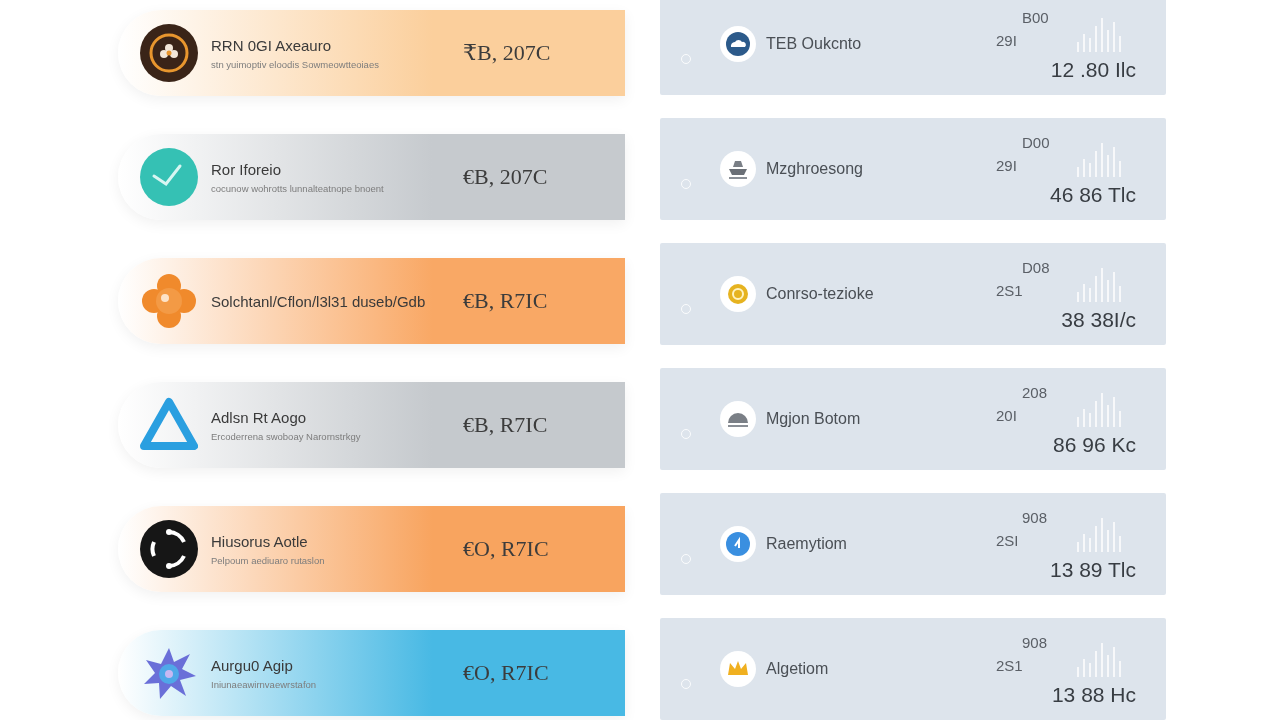 Image resolution: width=1280 pixels, height=720 pixels. What do you see at coordinates (738, 419) in the screenshot?
I see `dome-icon` at bounding box center [738, 419].